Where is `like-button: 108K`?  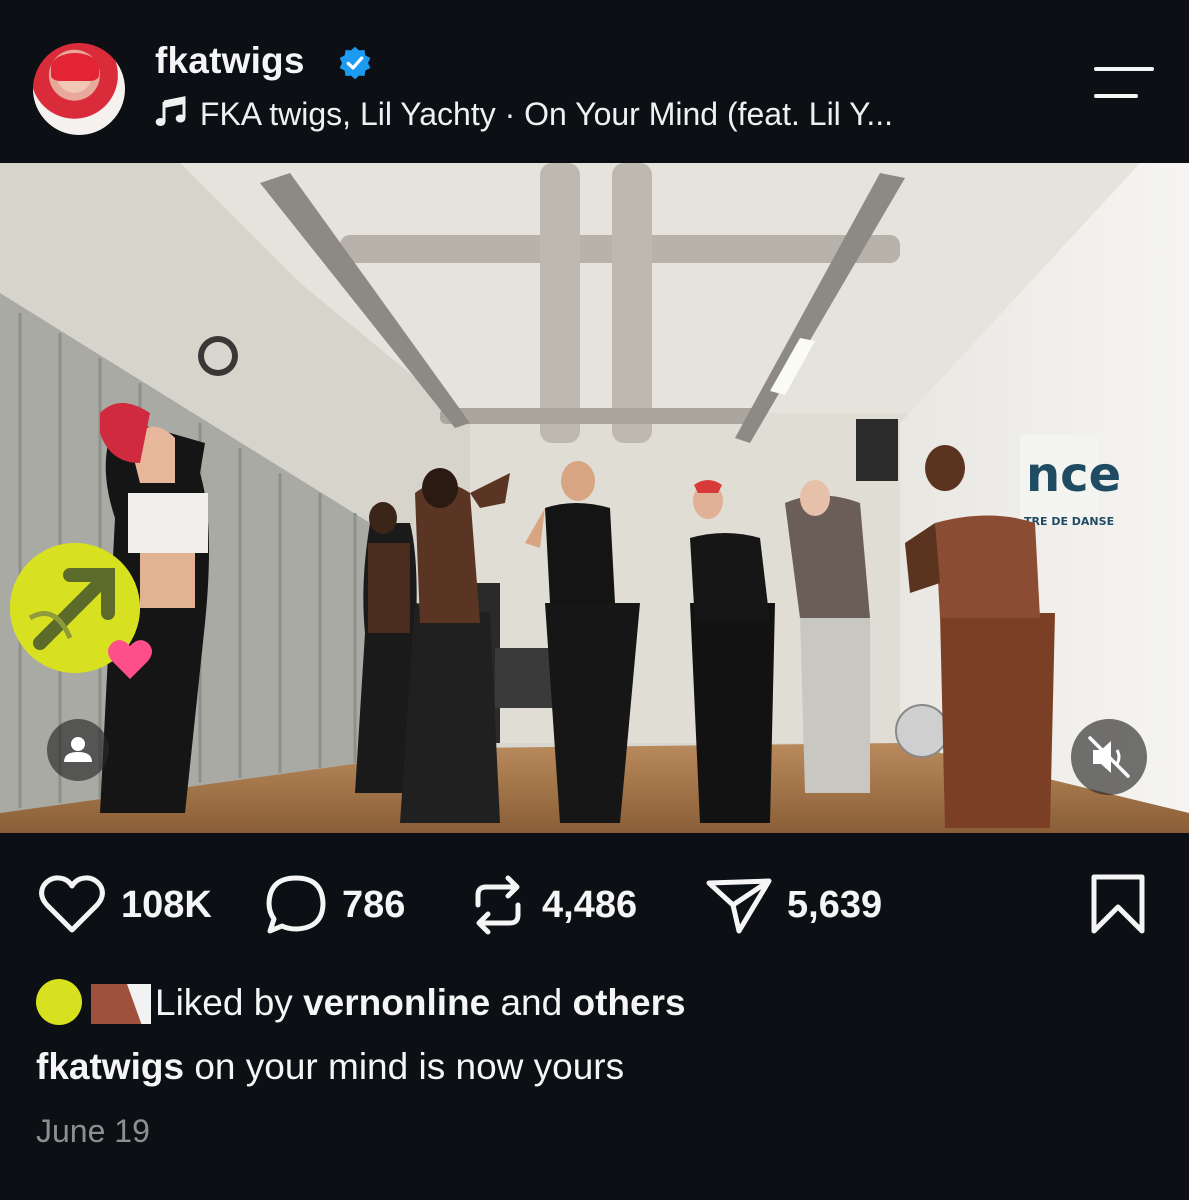
like-button: 108K is located at coordinates (124, 905).